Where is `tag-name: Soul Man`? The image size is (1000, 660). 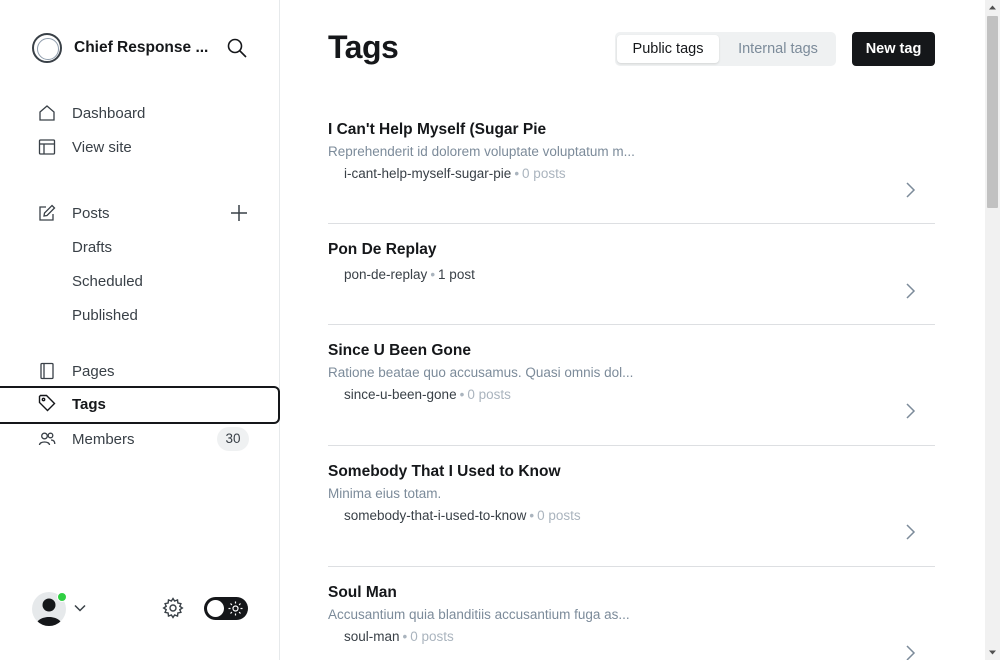 tag-name: Soul Man is located at coordinates (362, 592).